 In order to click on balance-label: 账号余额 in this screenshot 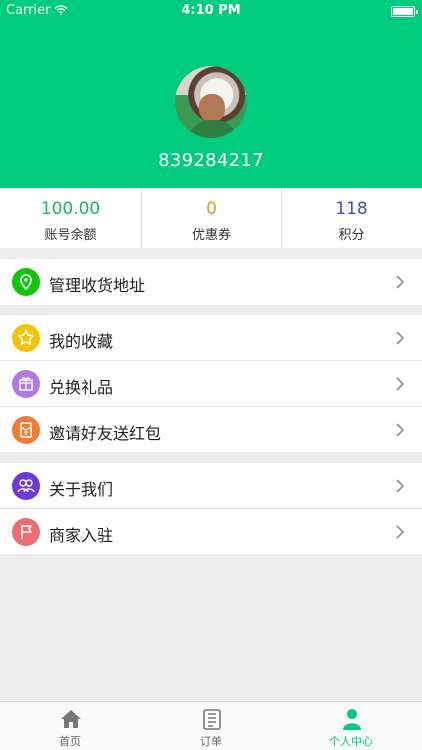, I will do `click(70, 235)`.